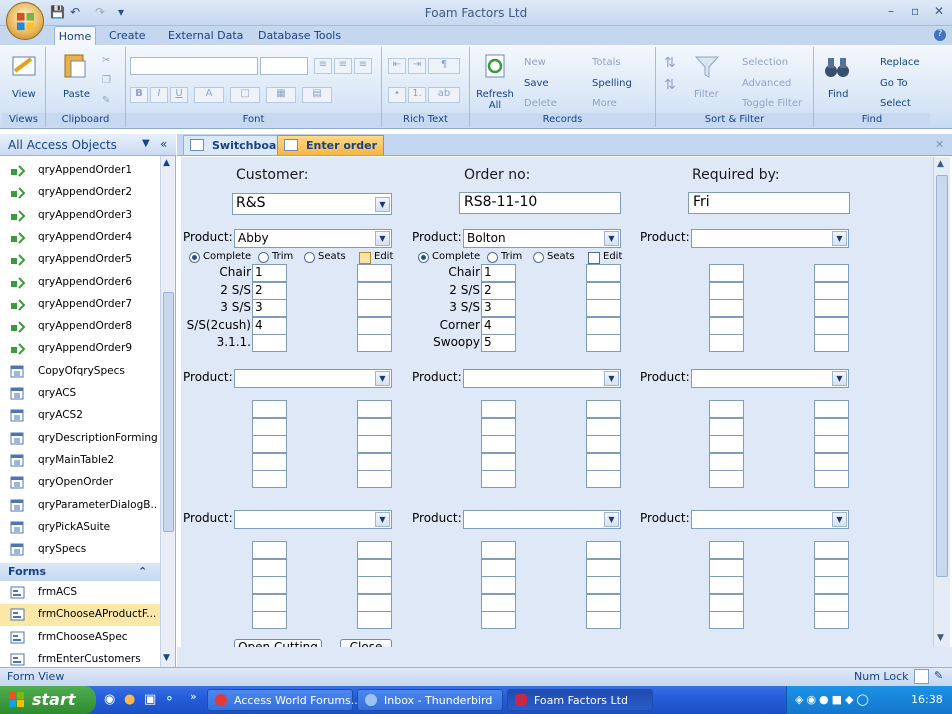 Image resolution: width=952 pixels, height=714 pixels. What do you see at coordinates (498, 343) in the screenshot?
I see `spec-qty-field: 5` at bounding box center [498, 343].